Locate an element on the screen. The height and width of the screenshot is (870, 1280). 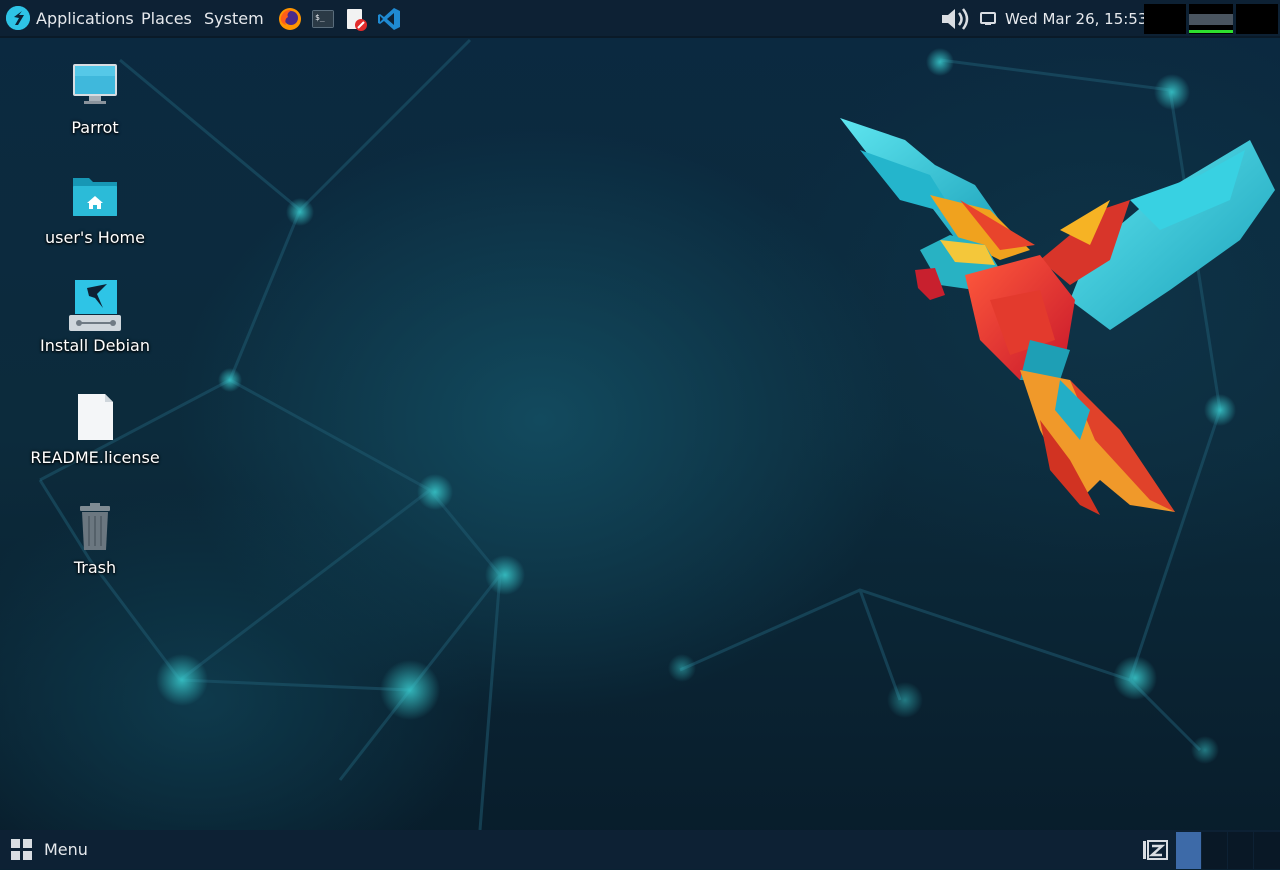
app-grid-icon is located at coordinates (21, 849).